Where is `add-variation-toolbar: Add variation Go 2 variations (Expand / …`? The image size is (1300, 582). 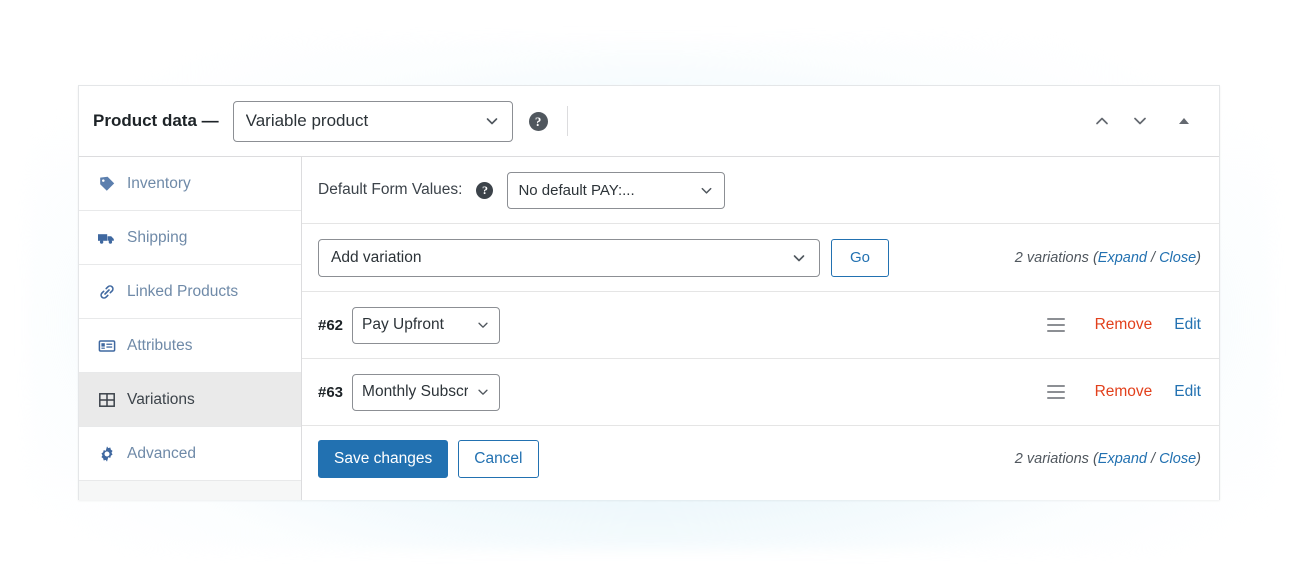 add-variation-toolbar: Add variation Go 2 variations (Expand / … is located at coordinates (760, 258).